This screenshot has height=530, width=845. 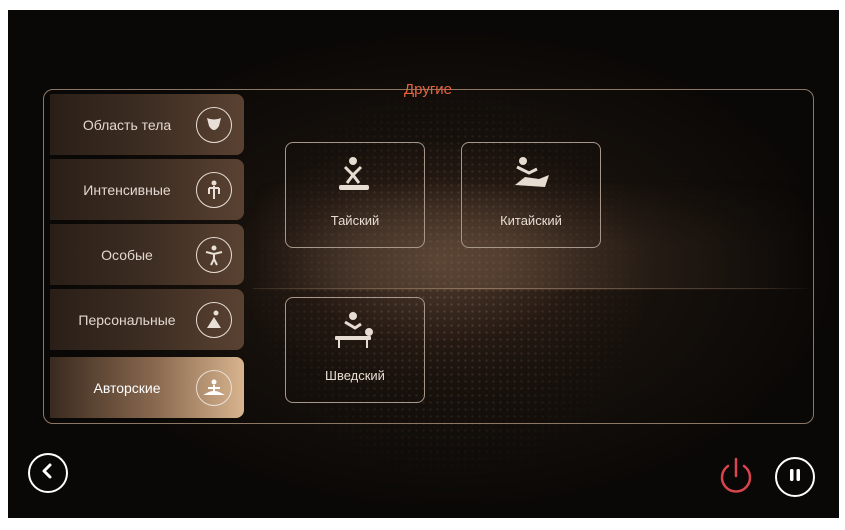 I want to click on tab-authors: Авторские, so click(x=147, y=387).